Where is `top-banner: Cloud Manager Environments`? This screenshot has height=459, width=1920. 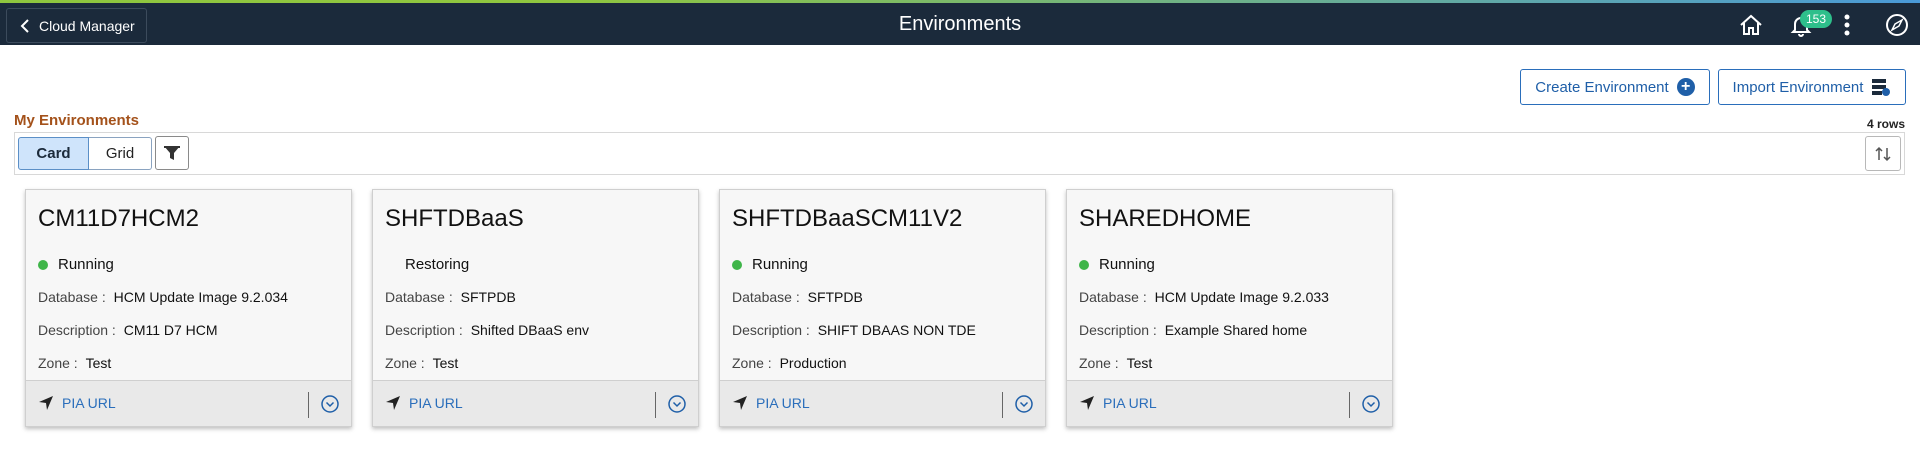
top-banner: Cloud Manager Environments is located at coordinates (960, 22).